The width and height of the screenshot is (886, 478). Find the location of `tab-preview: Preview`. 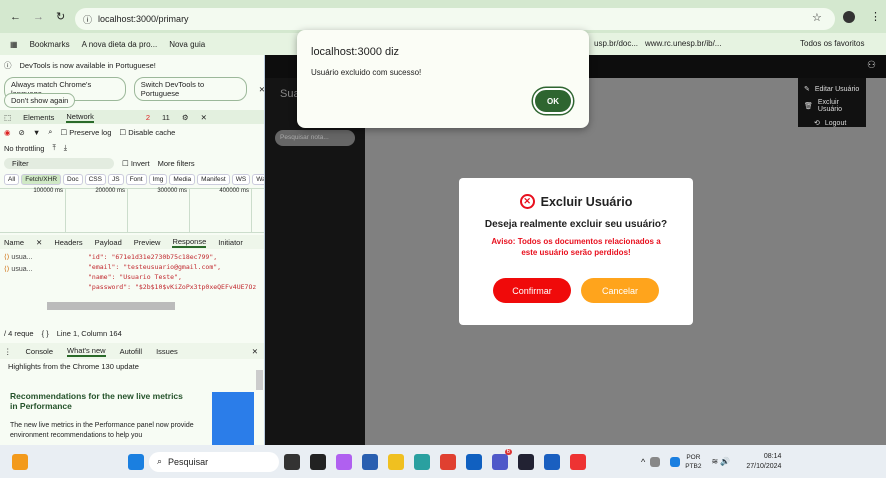

tab-preview: Preview is located at coordinates (147, 242).